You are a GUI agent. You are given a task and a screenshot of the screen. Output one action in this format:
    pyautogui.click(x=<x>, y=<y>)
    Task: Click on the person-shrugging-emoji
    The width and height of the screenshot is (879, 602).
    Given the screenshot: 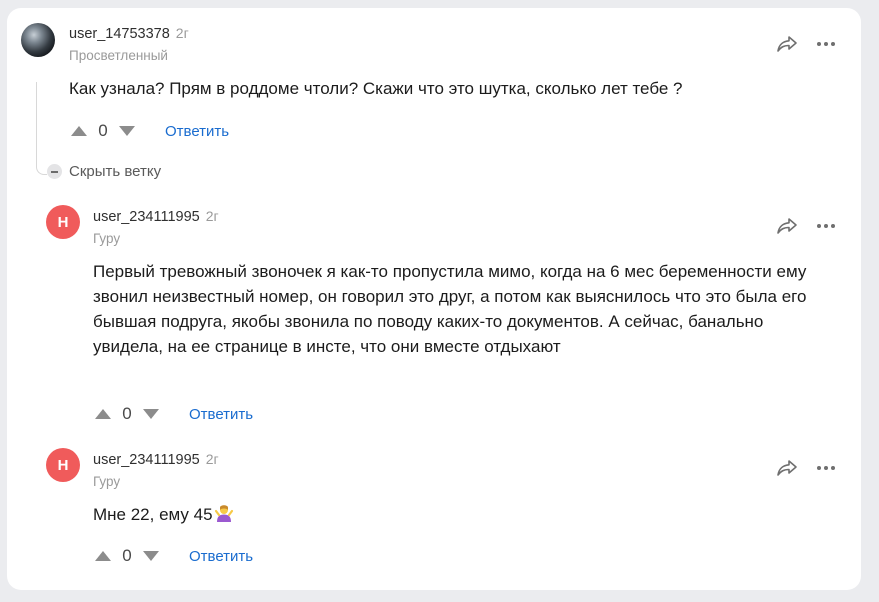 What is the action you would take?
    pyautogui.click(x=224, y=513)
    